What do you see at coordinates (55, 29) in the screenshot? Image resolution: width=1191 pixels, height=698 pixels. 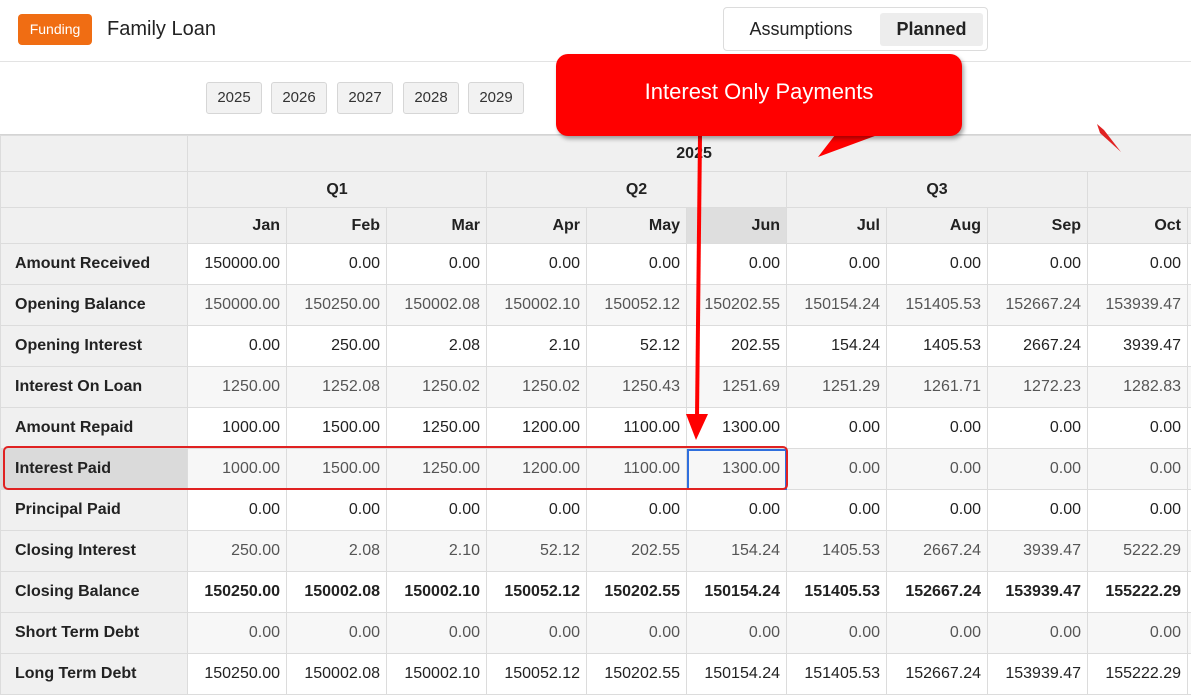 I see `funding-badge: Funding` at bounding box center [55, 29].